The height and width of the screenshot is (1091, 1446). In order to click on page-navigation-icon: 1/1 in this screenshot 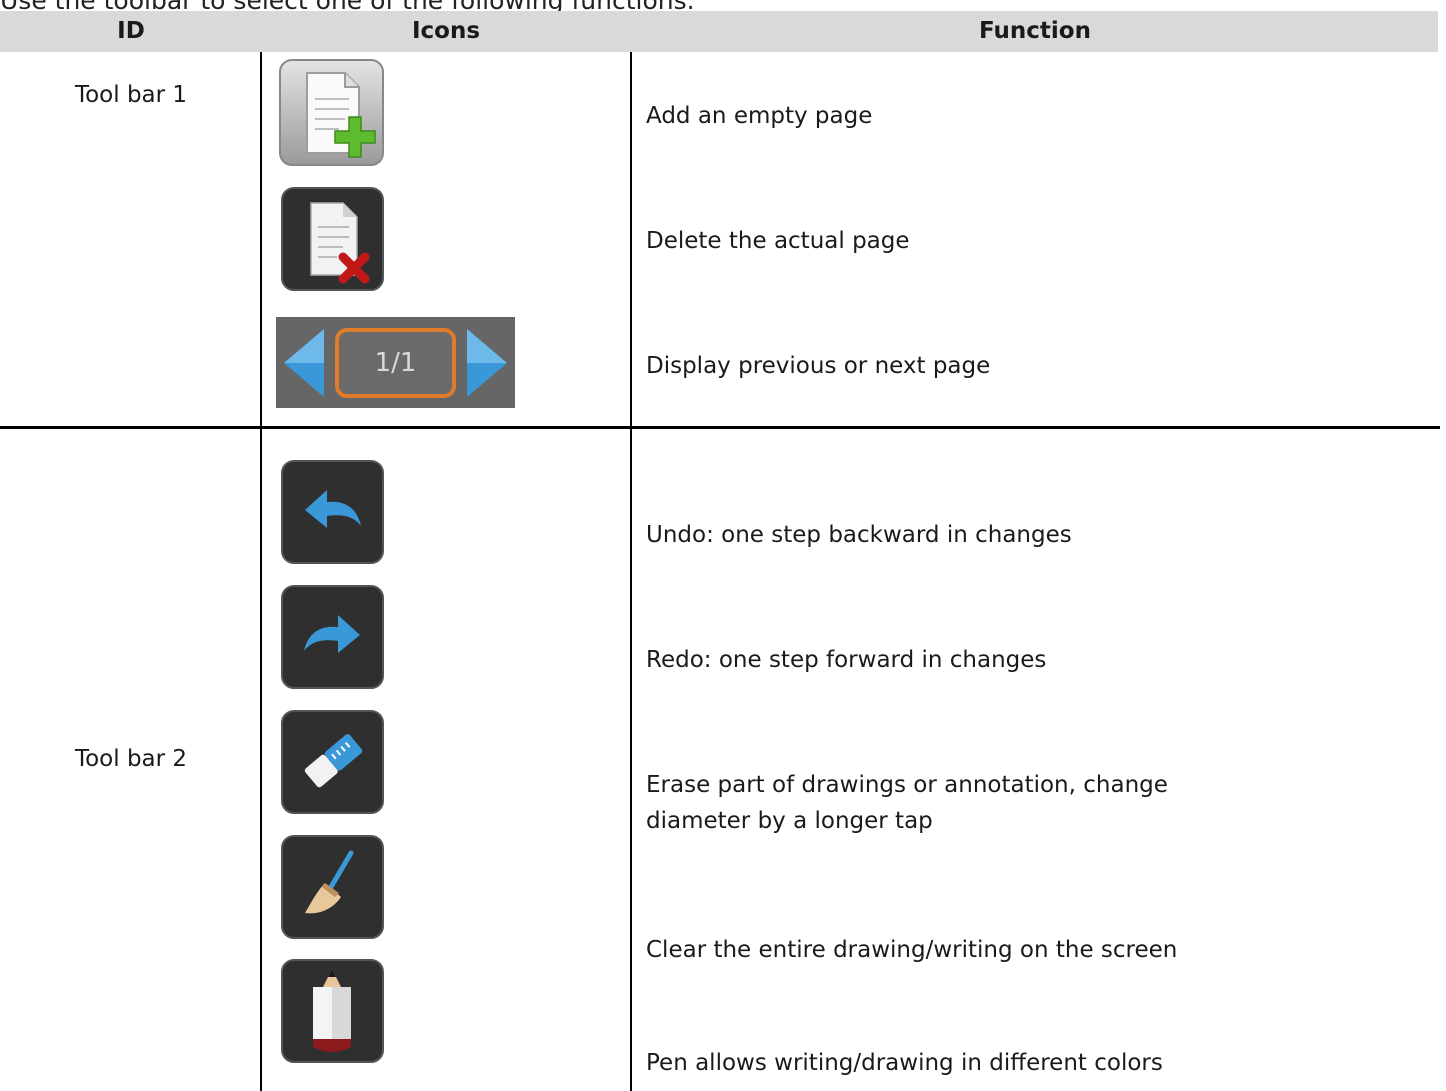, I will do `click(395, 362)`.